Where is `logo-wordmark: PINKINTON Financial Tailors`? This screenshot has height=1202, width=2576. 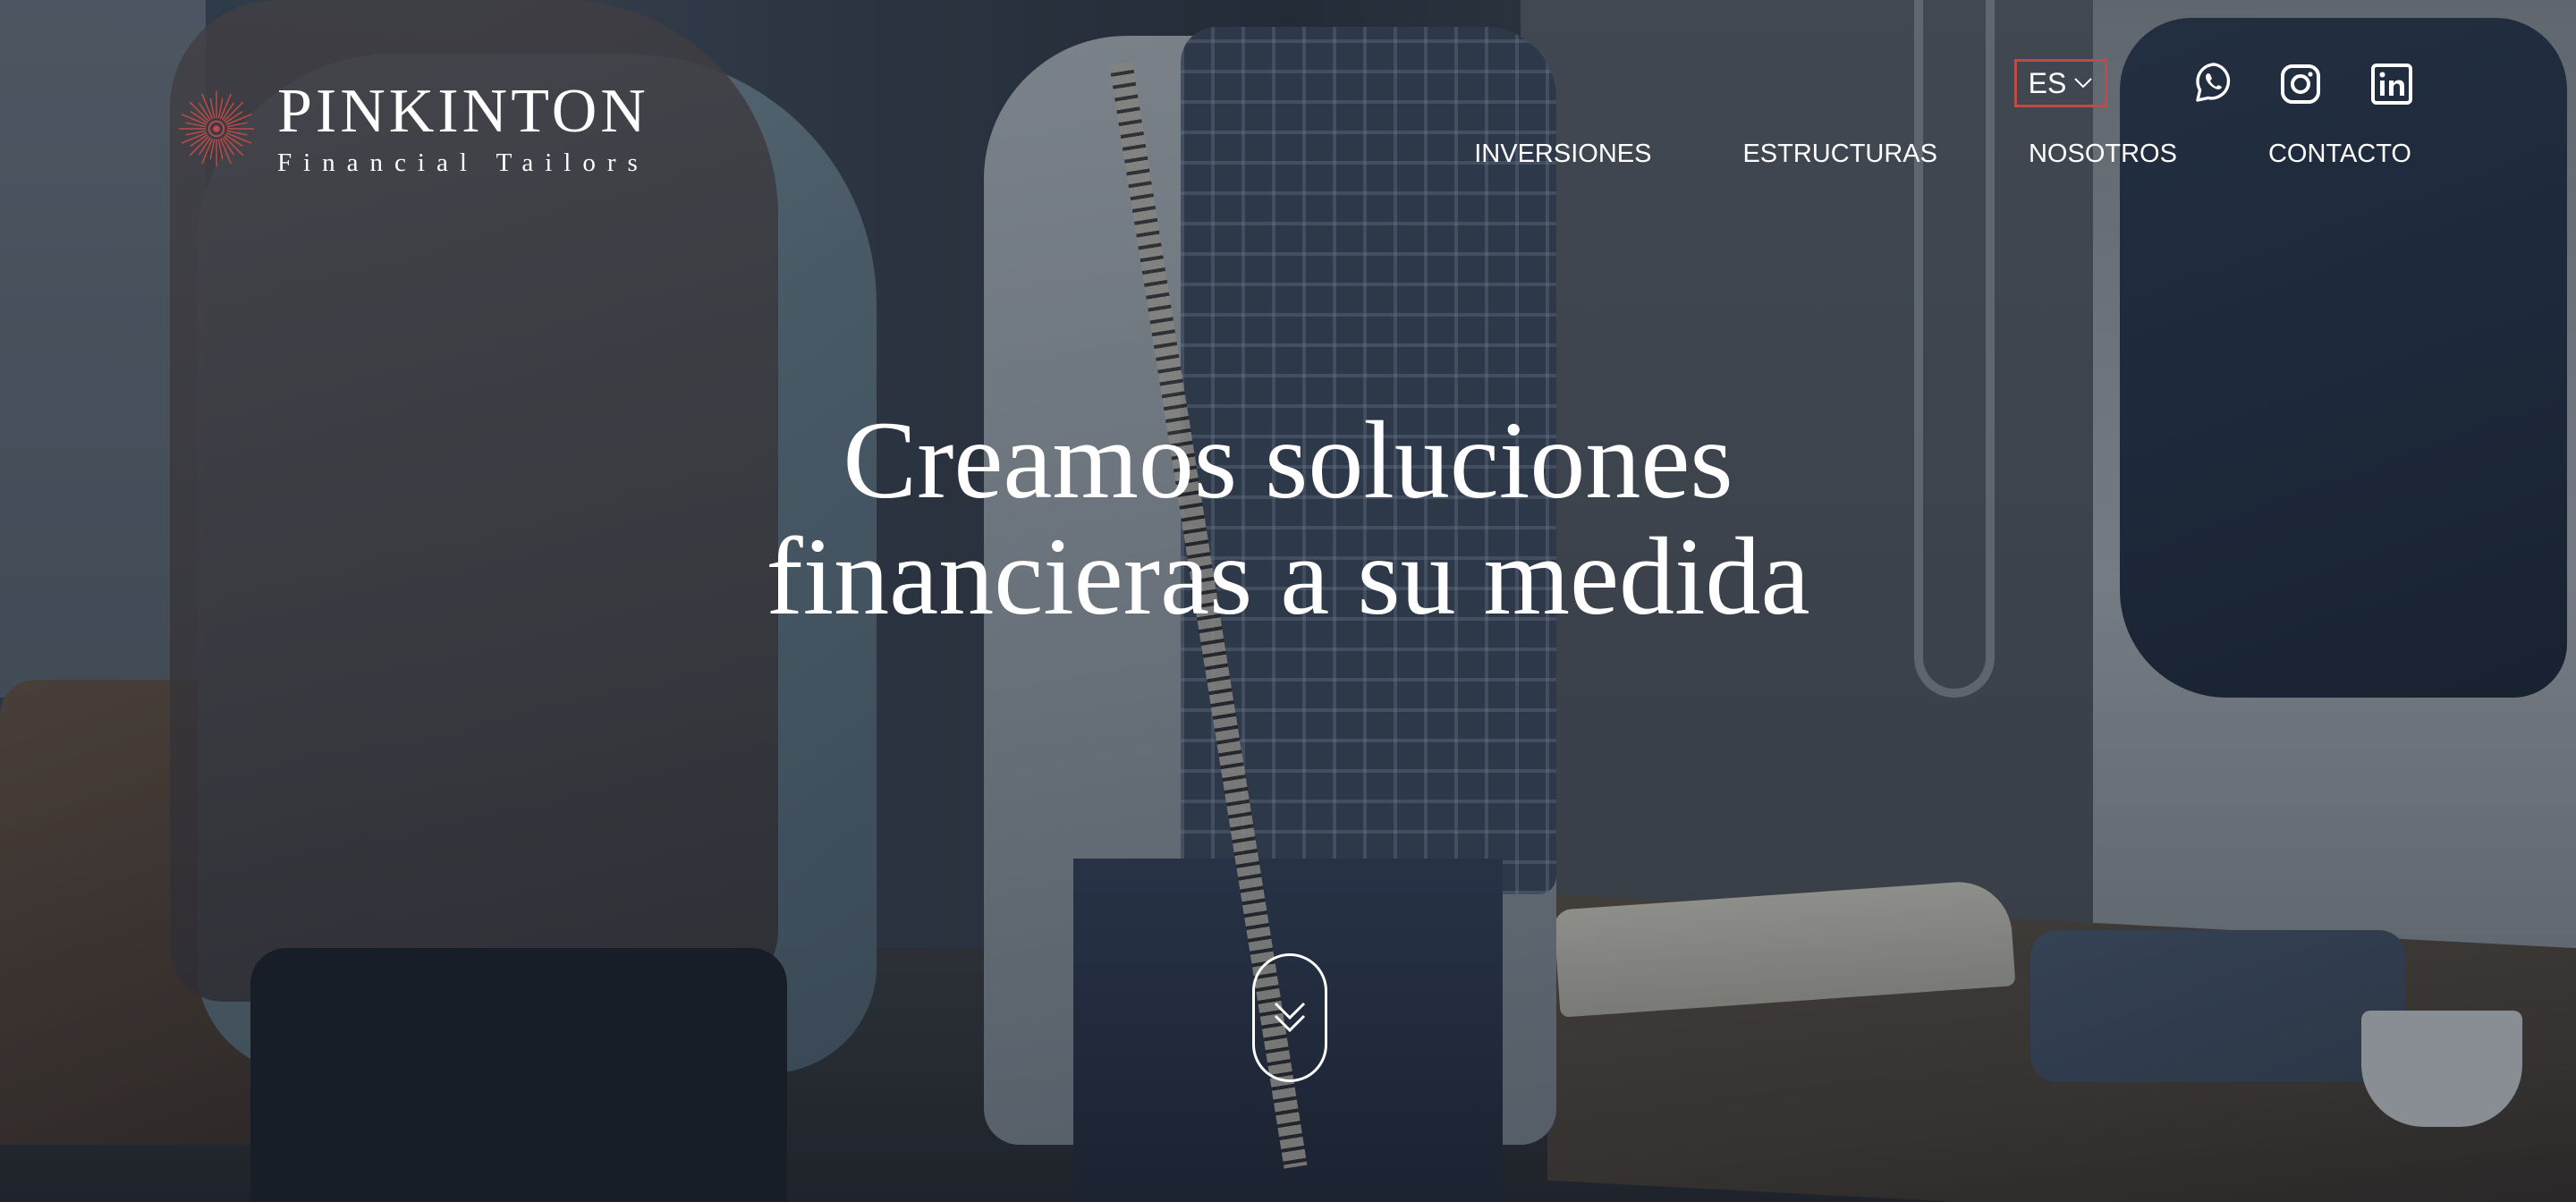 logo-wordmark: PINKINTON Financial Tailors is located at coordinates (463, 128).